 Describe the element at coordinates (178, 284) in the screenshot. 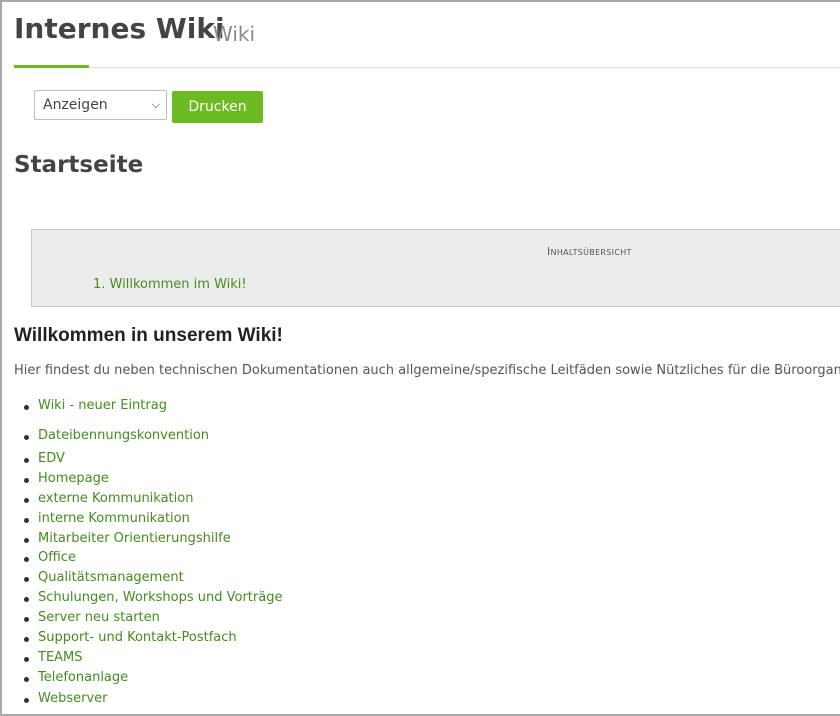

I see `toc-item-label: Willkommen im Wiki!` at that location.